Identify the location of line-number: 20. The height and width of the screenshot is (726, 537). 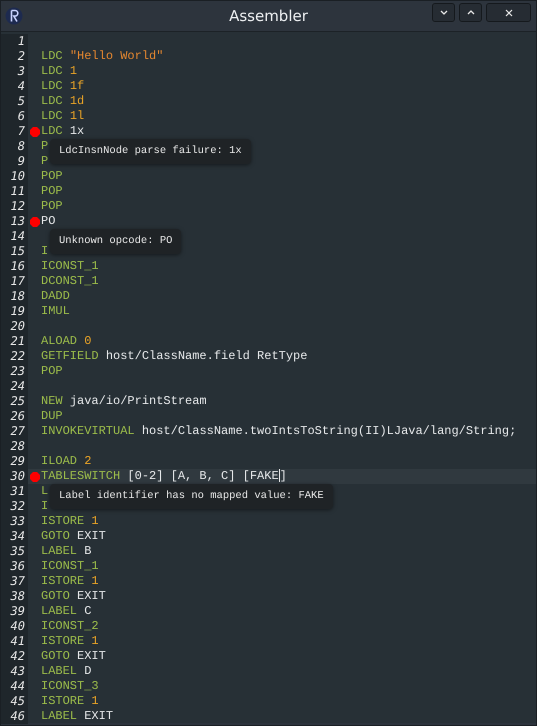
(17, 326).